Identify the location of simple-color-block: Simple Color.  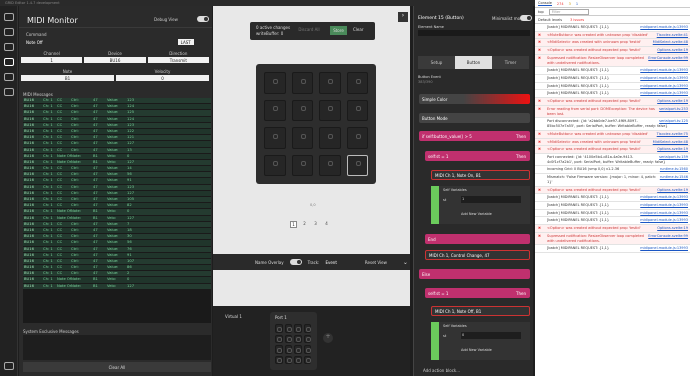
(474, 99).